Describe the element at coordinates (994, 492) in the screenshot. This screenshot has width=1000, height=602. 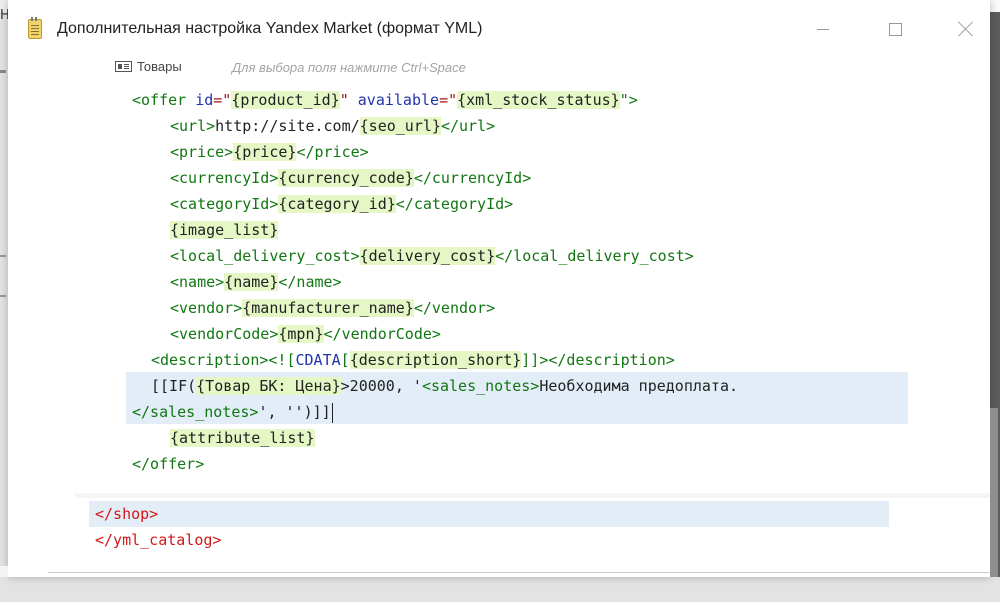
I see `scrollbar-thumb` at that location.